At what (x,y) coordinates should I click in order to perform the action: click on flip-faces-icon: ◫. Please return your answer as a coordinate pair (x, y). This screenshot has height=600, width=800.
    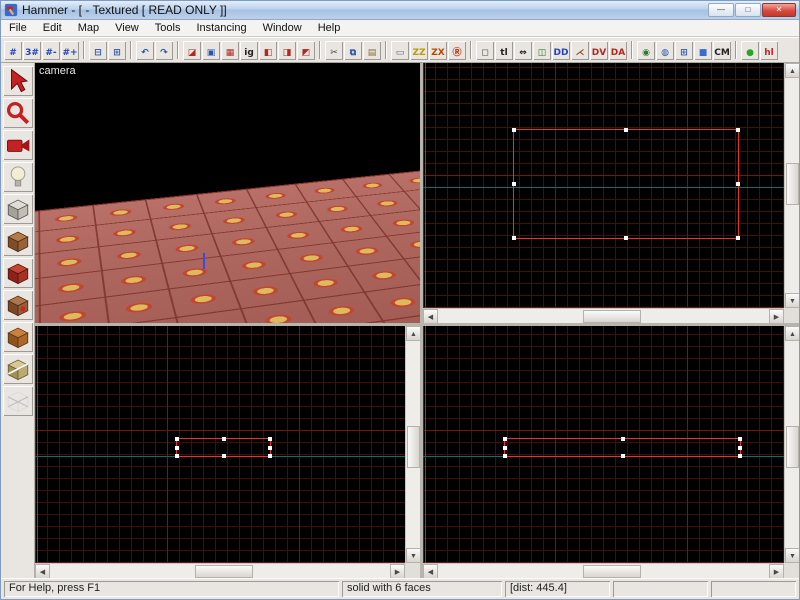
    Looking at the image, I should click on (542, 50).